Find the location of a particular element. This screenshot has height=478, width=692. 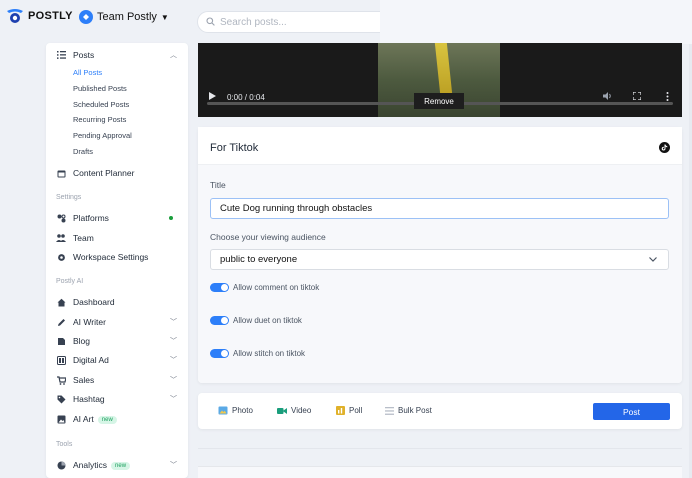

photo-label: Photo is located at coordinates (242, 410).